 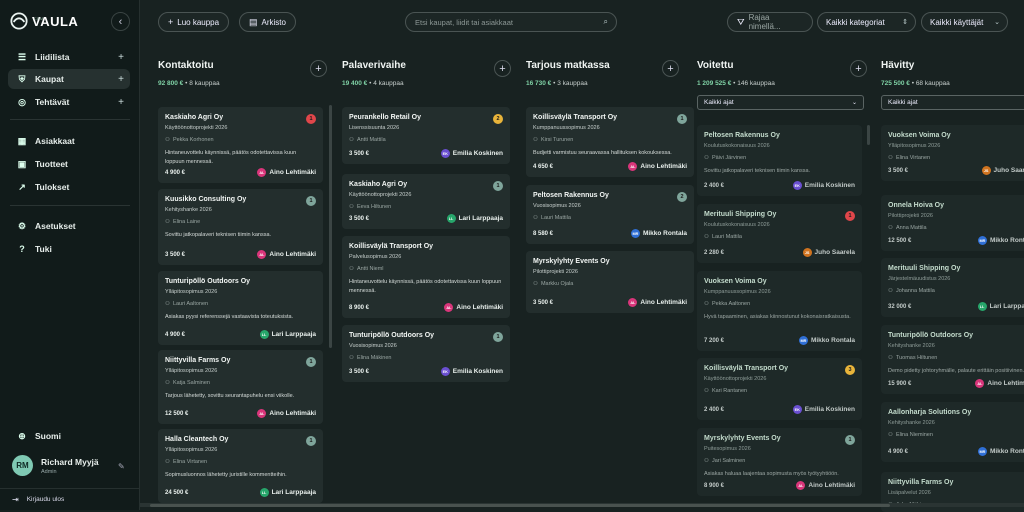 I want to click on plus-icon: +, so click(x=171, y=22).